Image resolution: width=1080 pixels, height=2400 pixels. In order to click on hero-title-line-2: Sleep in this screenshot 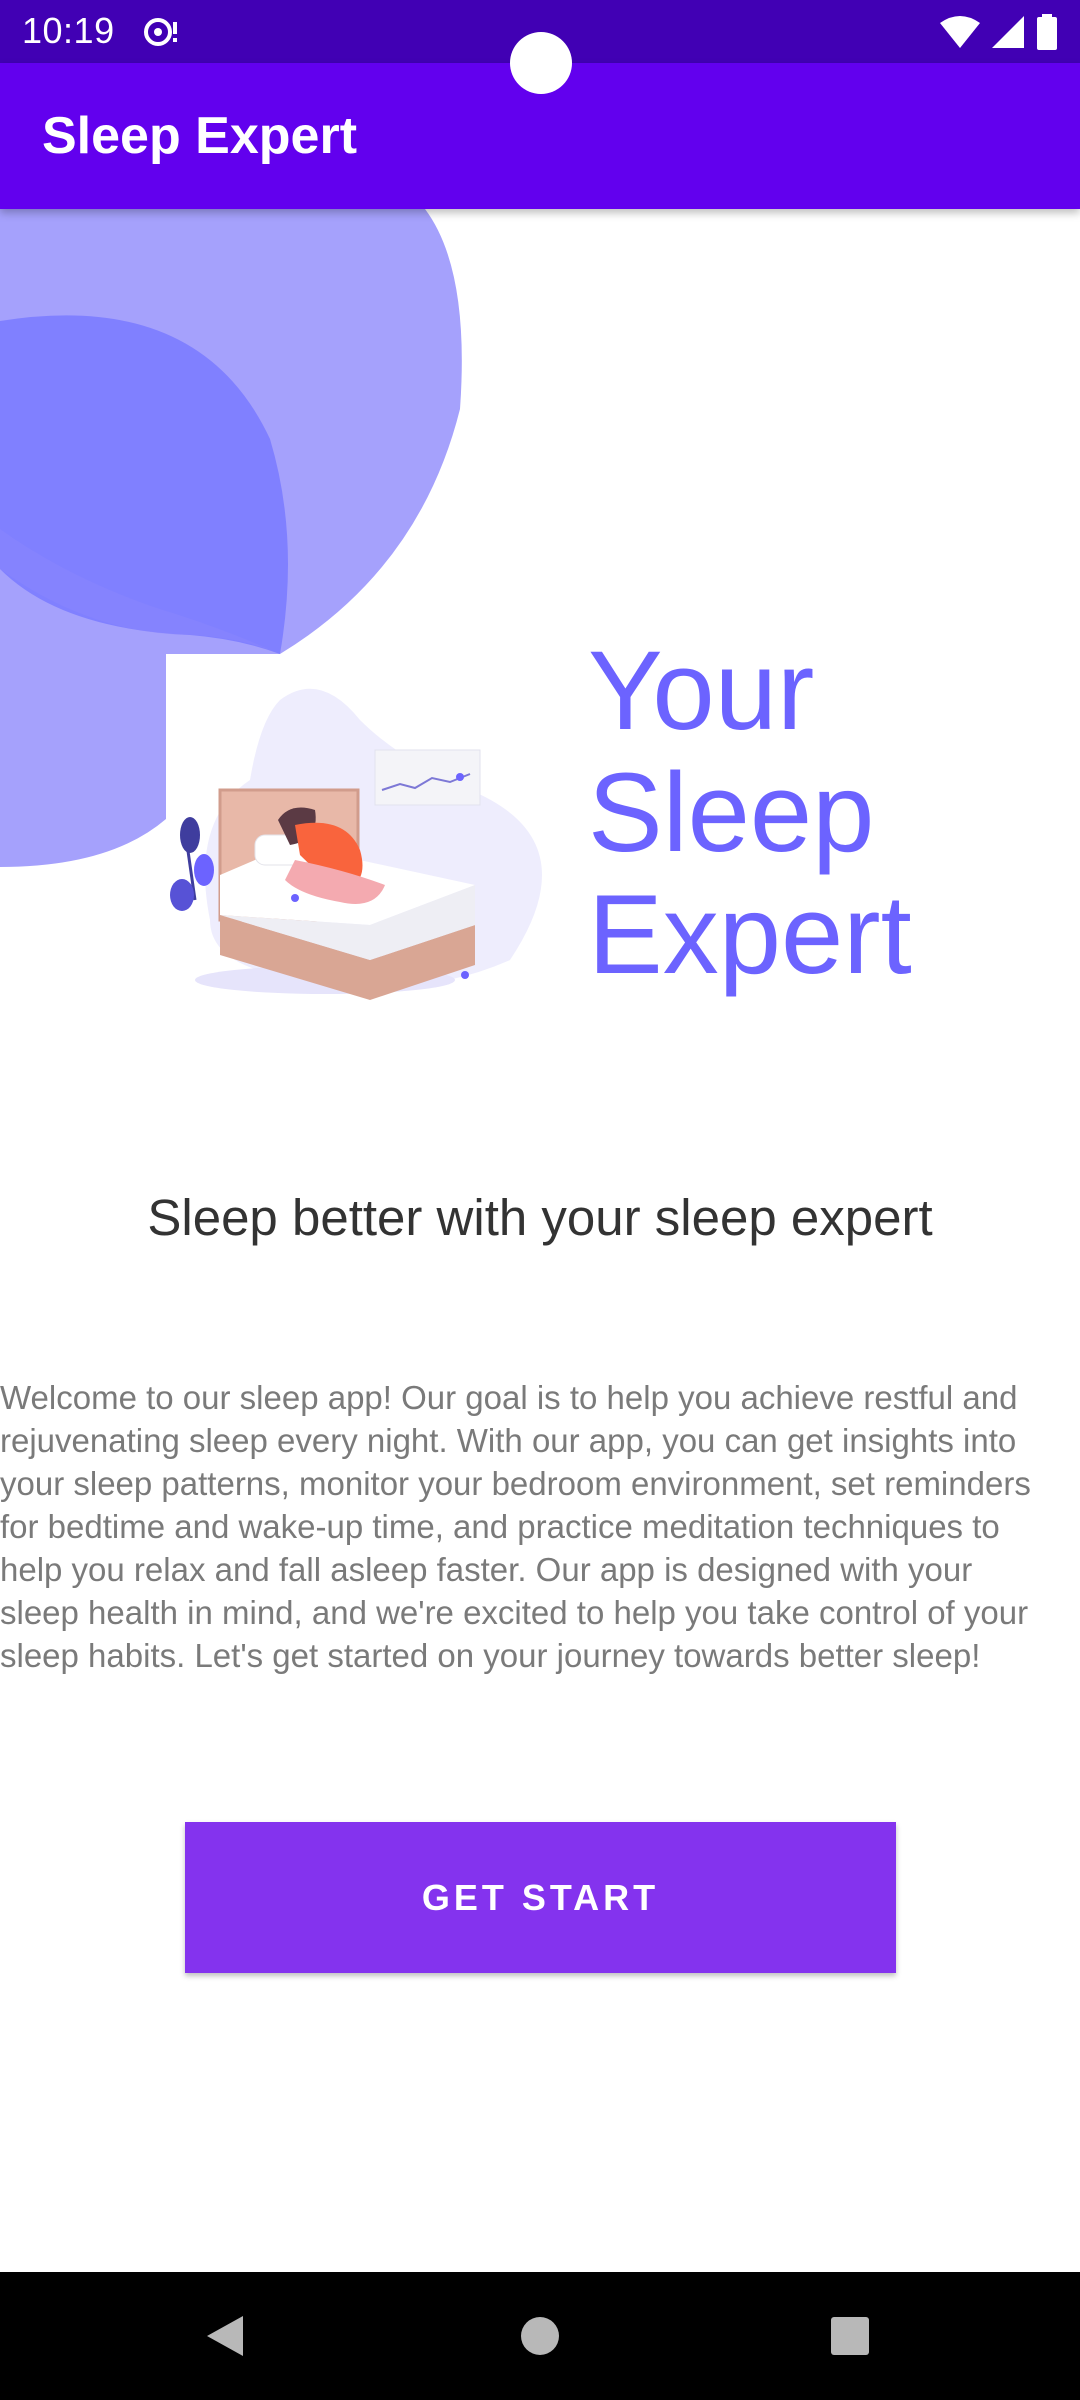, I will do `click(731, 812)`.